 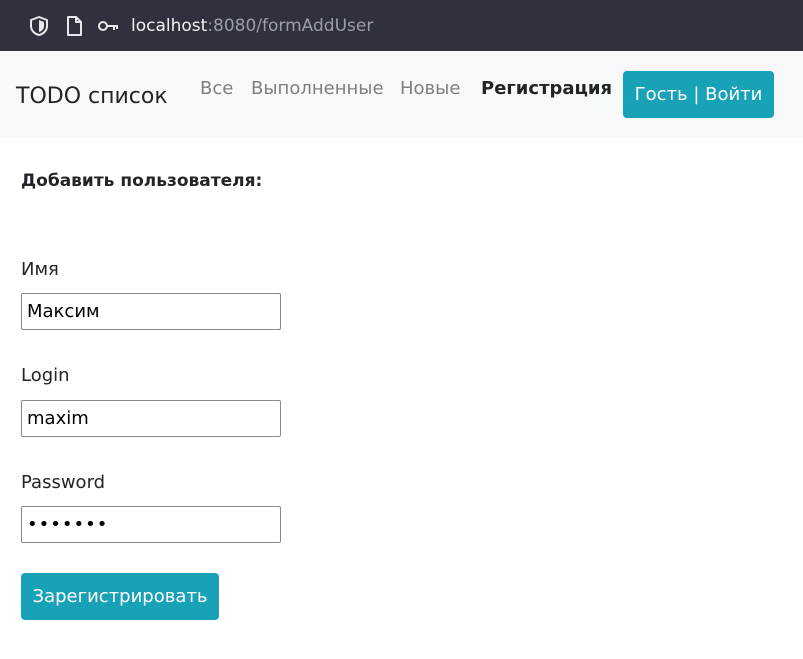 I want to click on url-text: localhost:8080/formAddUser, so click(x=252, y=26).